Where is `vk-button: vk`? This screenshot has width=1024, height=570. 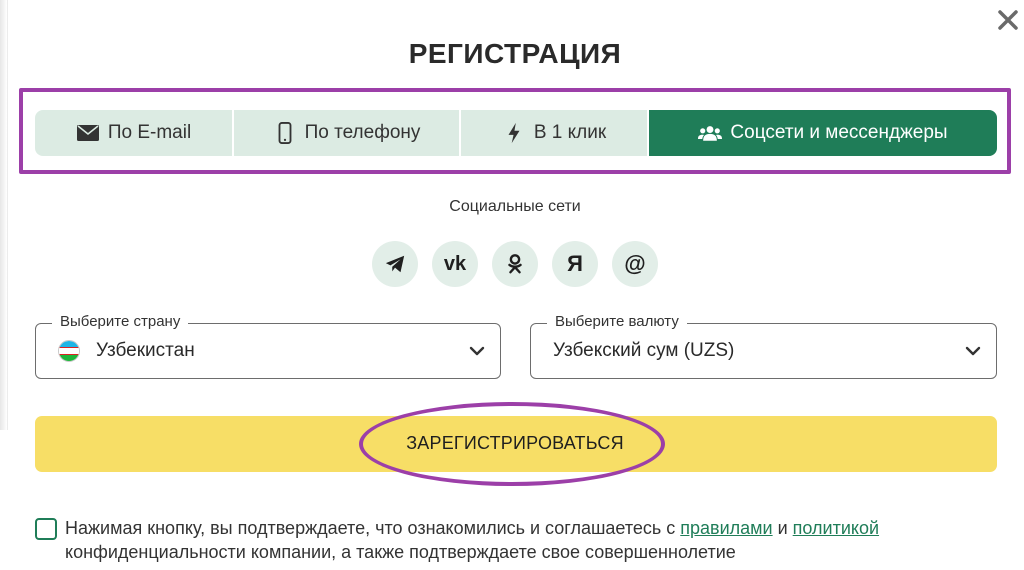
vk-button: vk is located at coordinates (455, 264).